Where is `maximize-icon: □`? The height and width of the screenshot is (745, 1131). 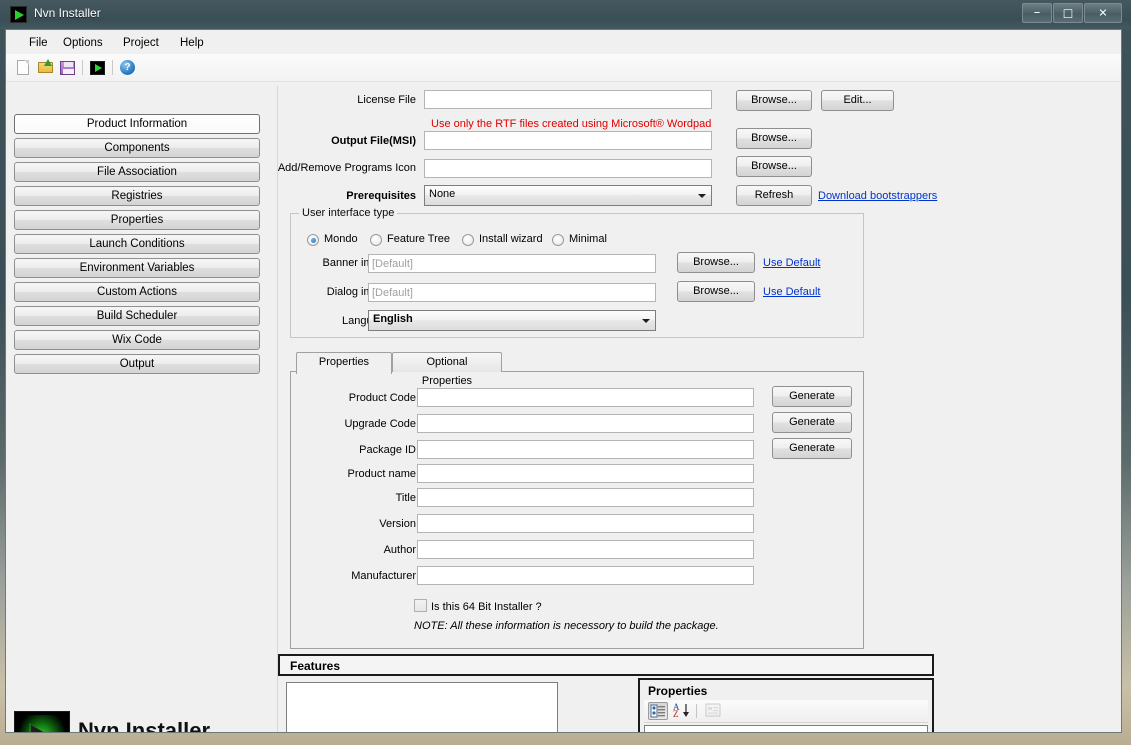 maximize-icon: □ is located at coordinates (1068, 13).